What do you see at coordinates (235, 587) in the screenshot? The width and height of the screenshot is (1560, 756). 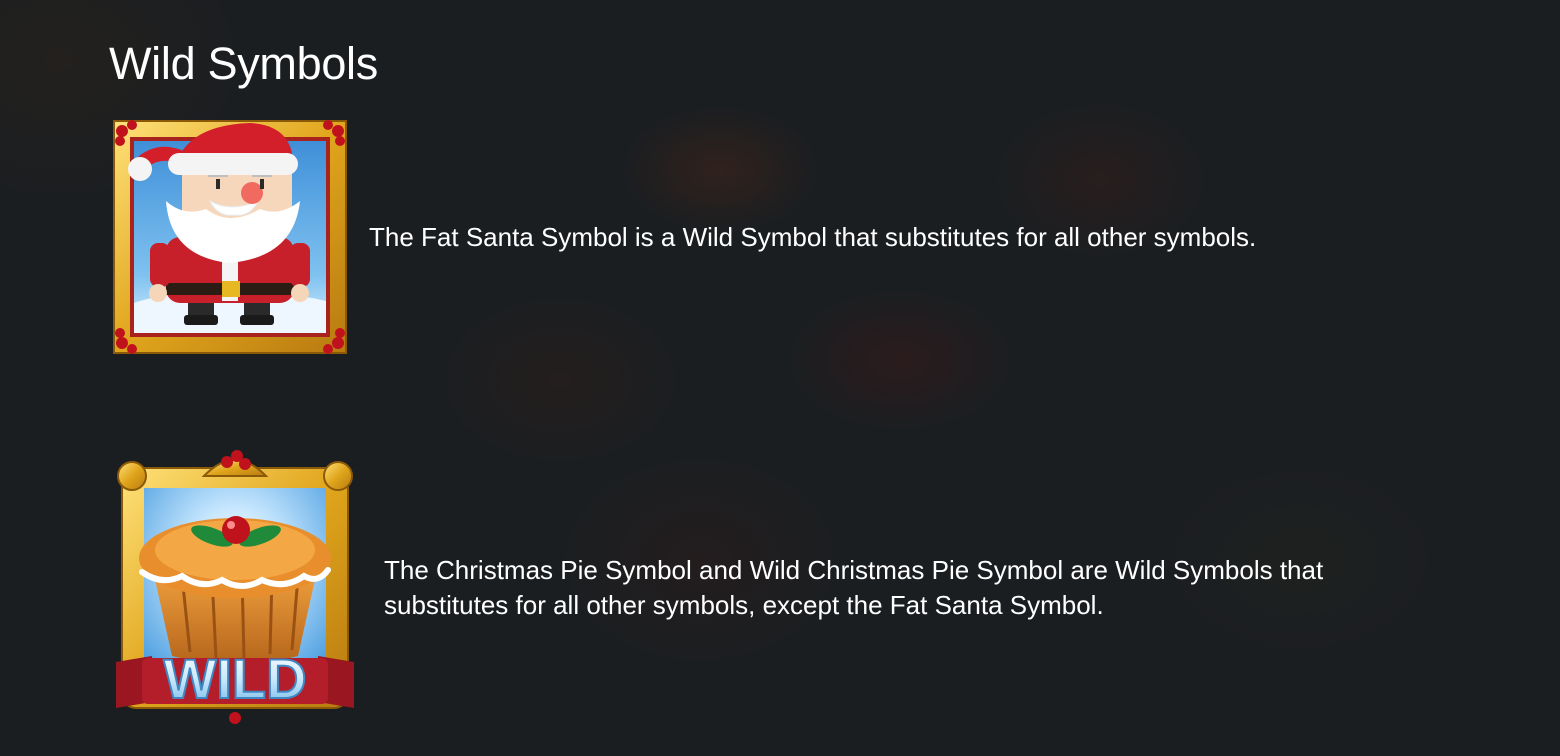 I see `wild-christmas-pie-symbol-icon: WILD` at bounding box center [235, 587].